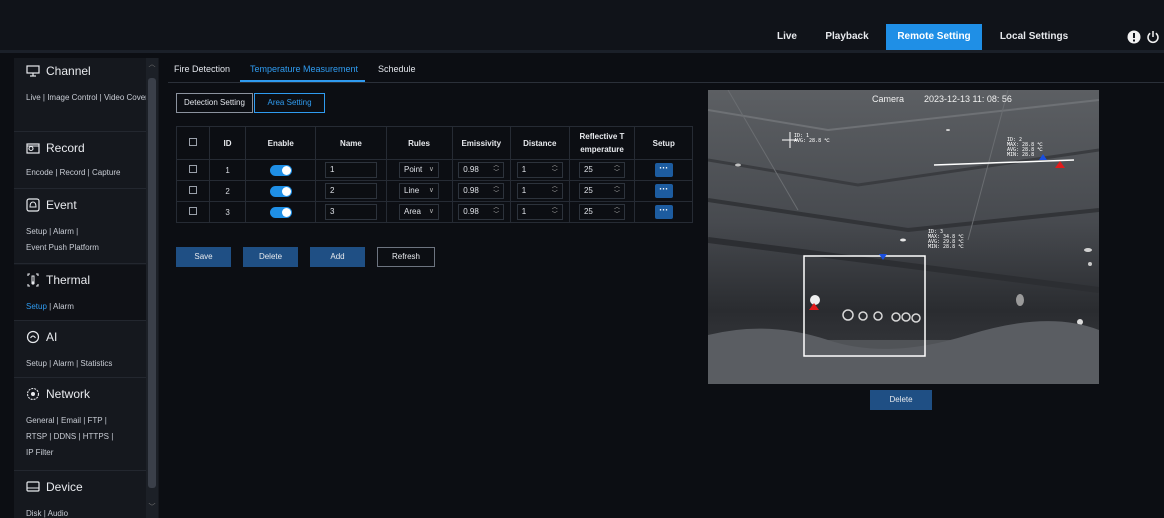 This screenshot has height=518, width=1164. I want to click on select-all-checkbox, so click(192, 142).